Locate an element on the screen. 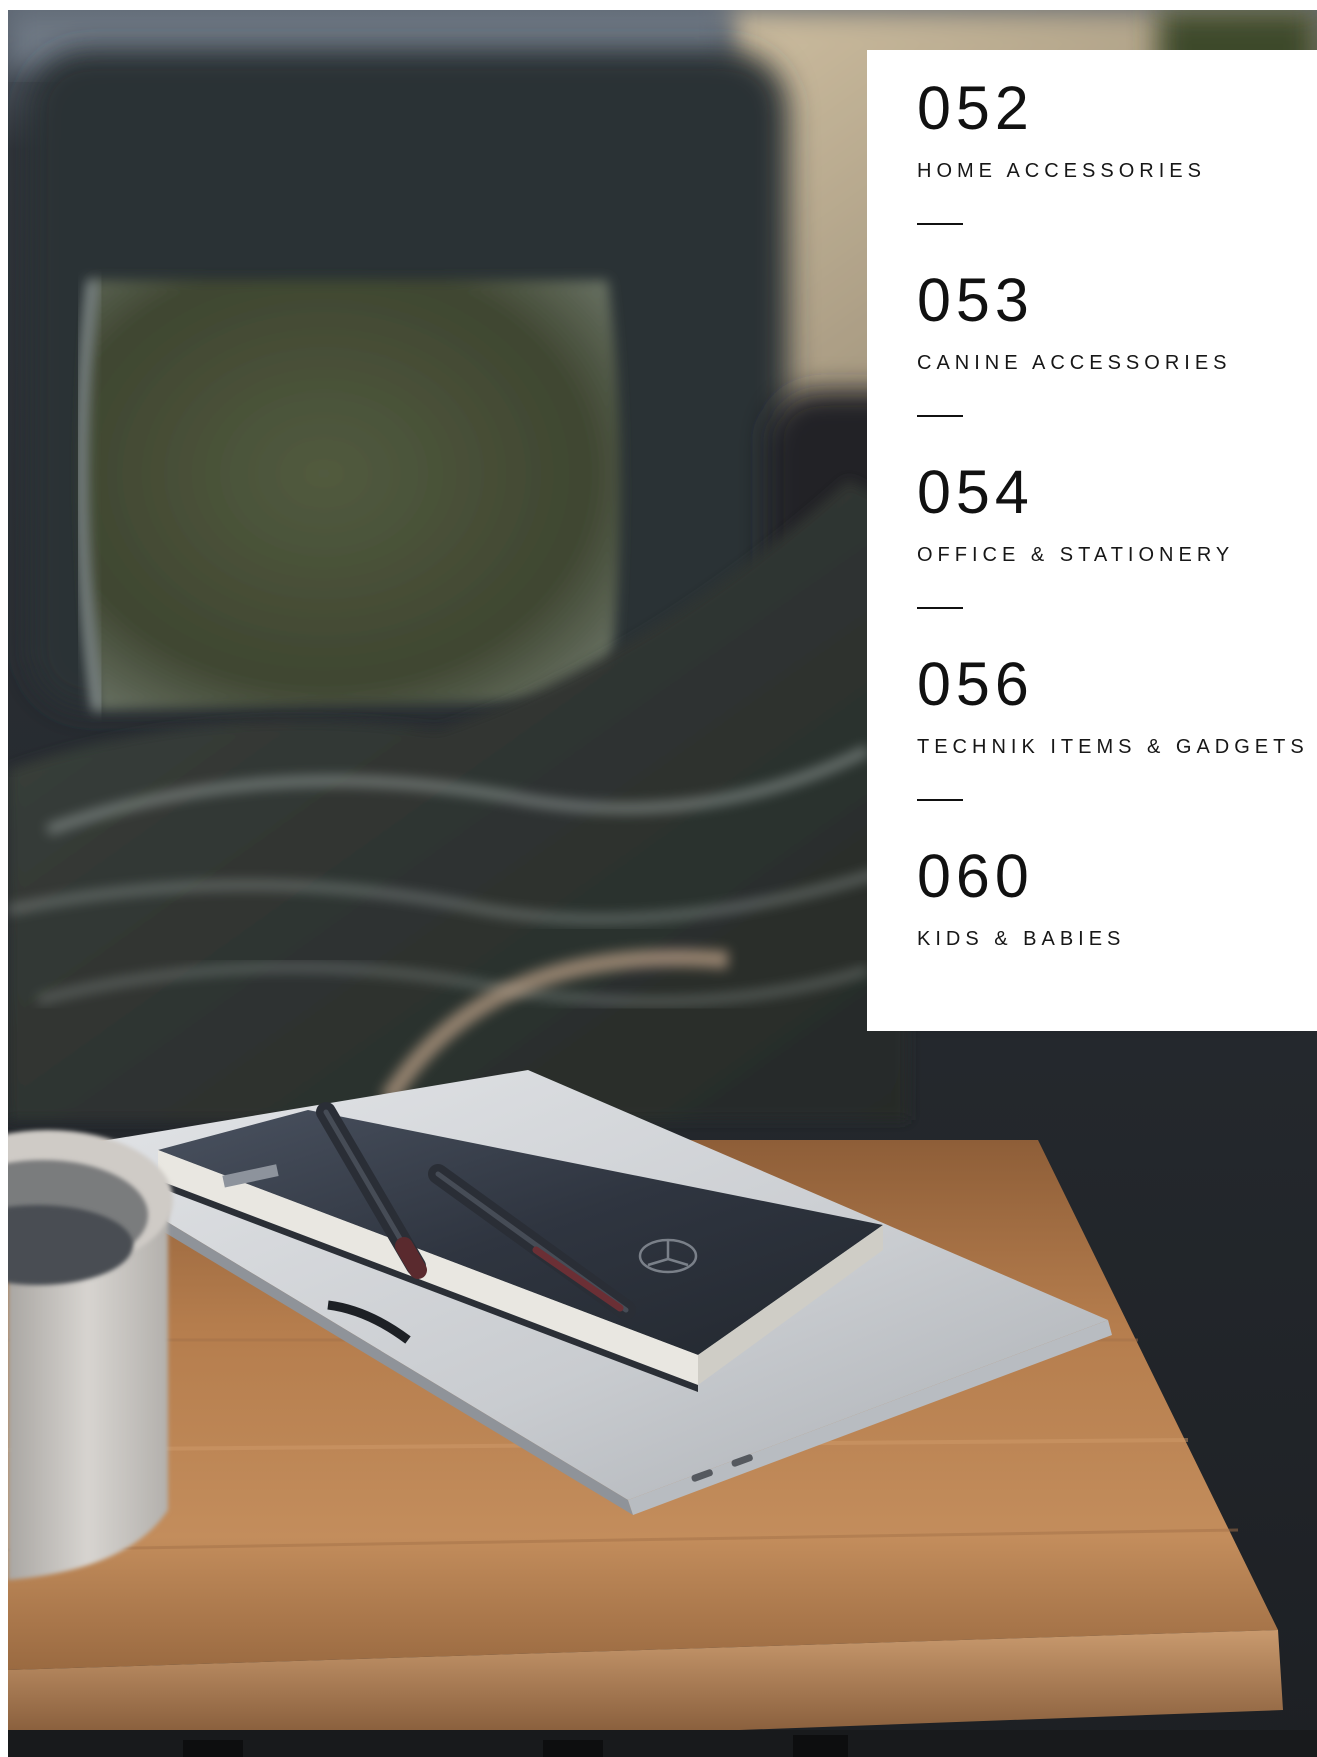 Image resolution: width=1317 pixels, height=1757 pixels. entry-title: TECHNIK ITEMS & GADGETS is located at coordinates (1113, 747).